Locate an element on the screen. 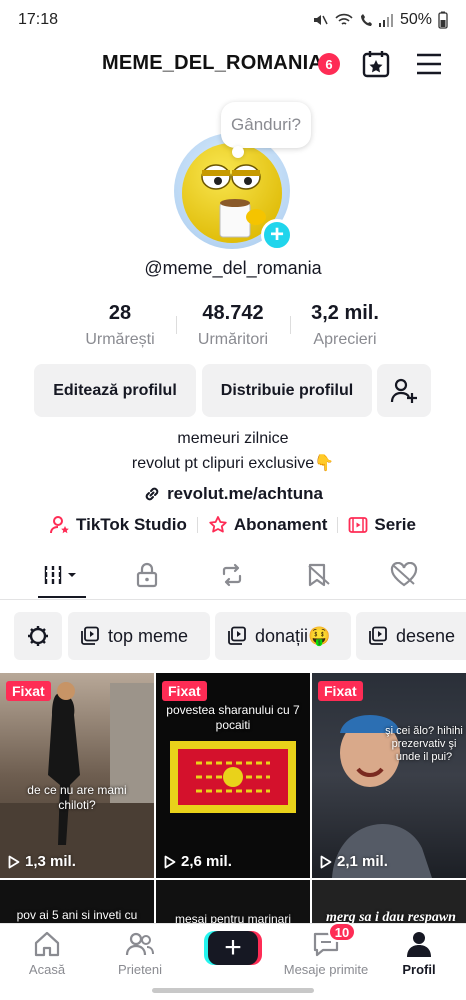 The width and height of the screenshot is (466, 1000). repost-icon is located at coordinates (232, 575).